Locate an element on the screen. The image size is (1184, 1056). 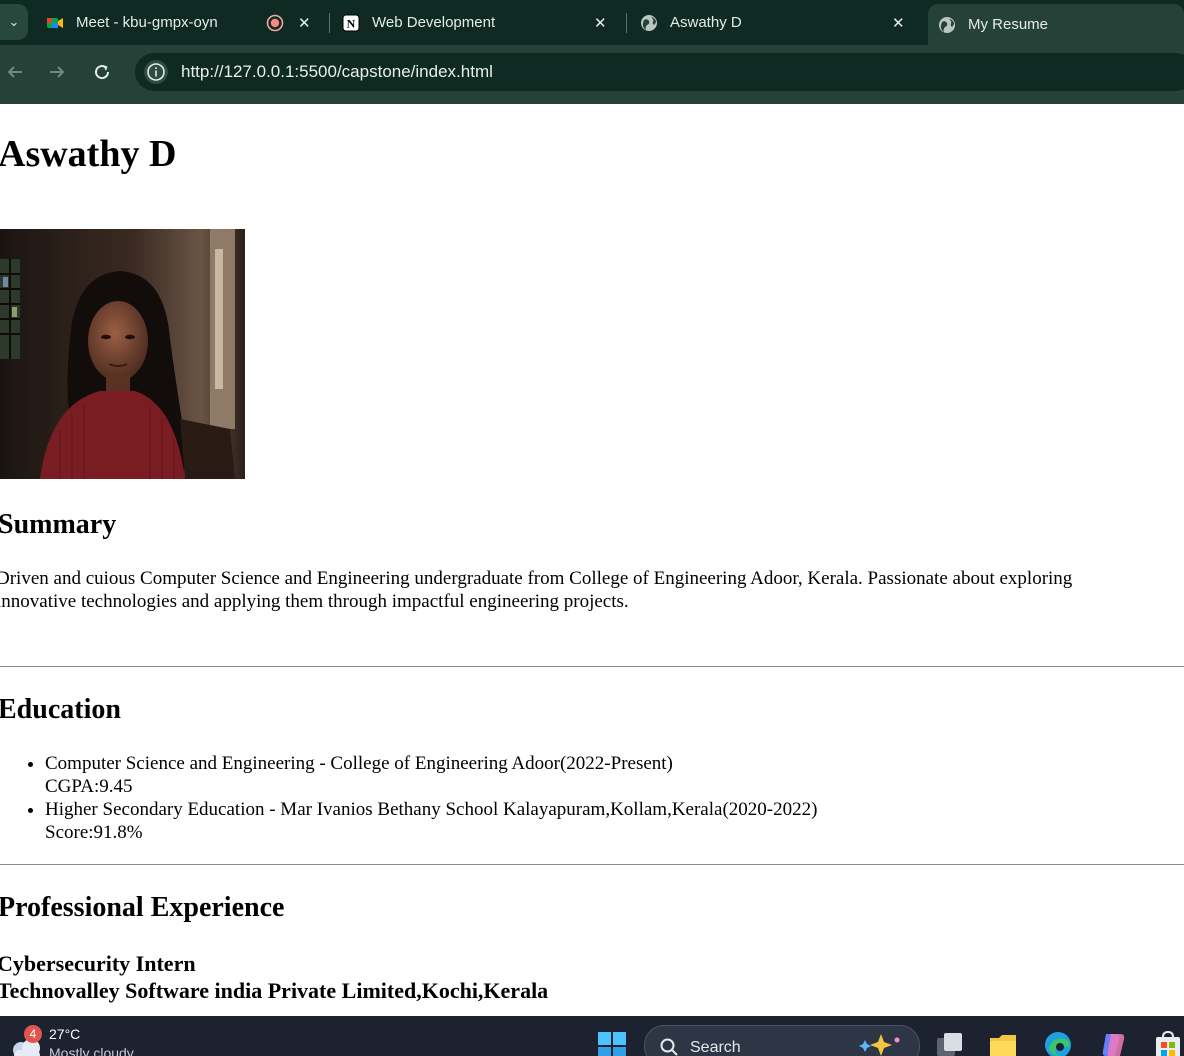
google-meet-icon is located at coordinates (55, 22).